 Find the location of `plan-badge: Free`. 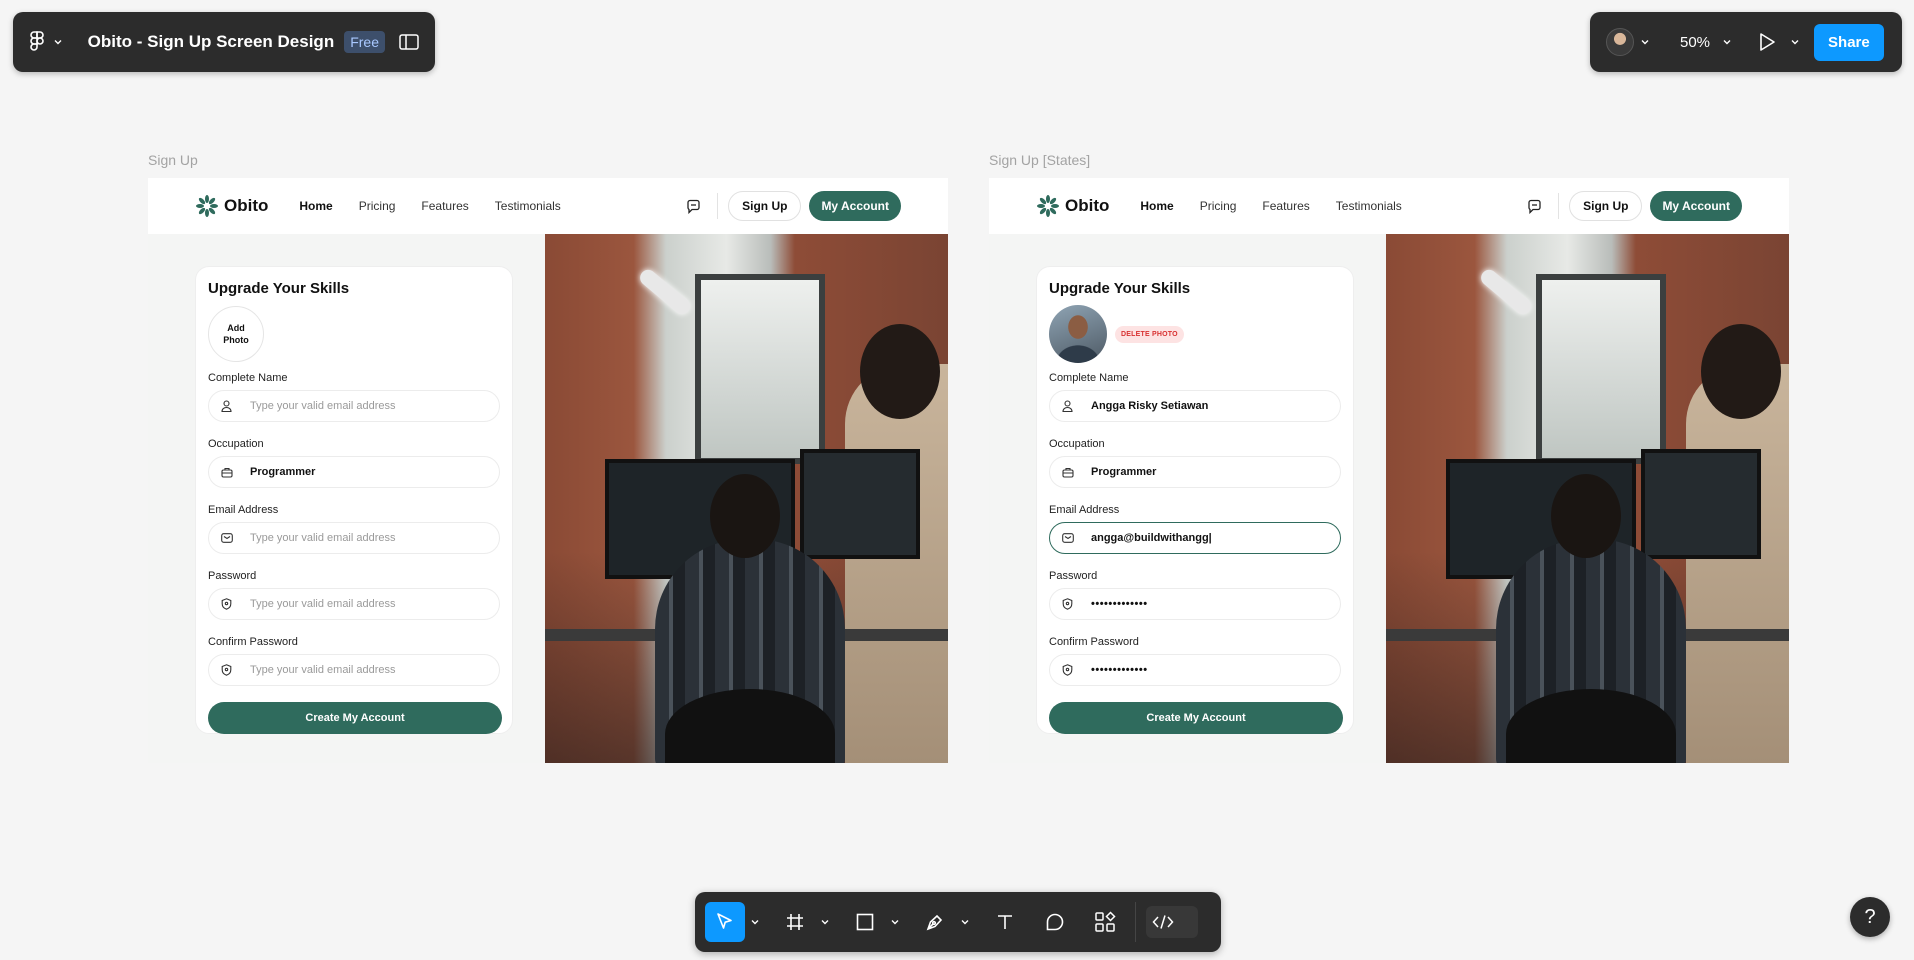

plan-badge: Free is located at coordinates (364, 42).